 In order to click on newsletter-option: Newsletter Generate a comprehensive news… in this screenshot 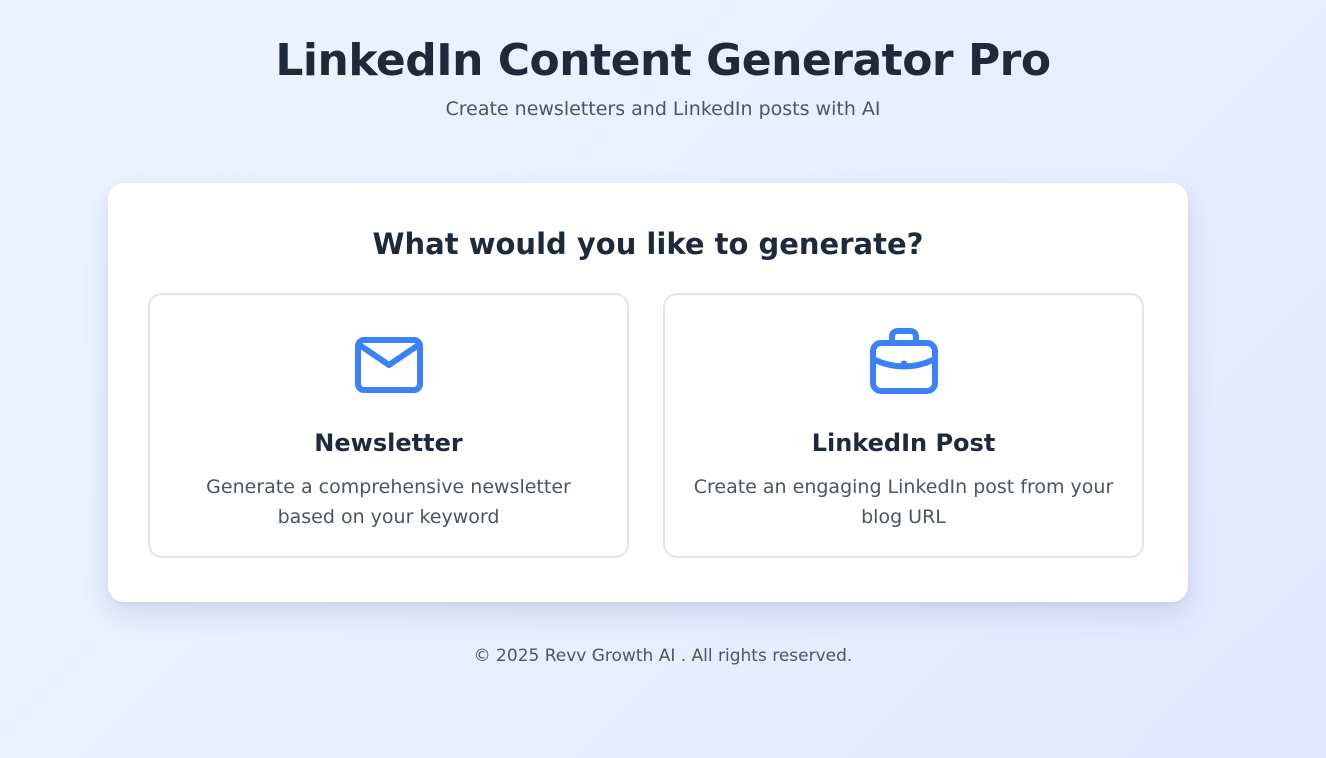, I will do `click(388, 425)`.